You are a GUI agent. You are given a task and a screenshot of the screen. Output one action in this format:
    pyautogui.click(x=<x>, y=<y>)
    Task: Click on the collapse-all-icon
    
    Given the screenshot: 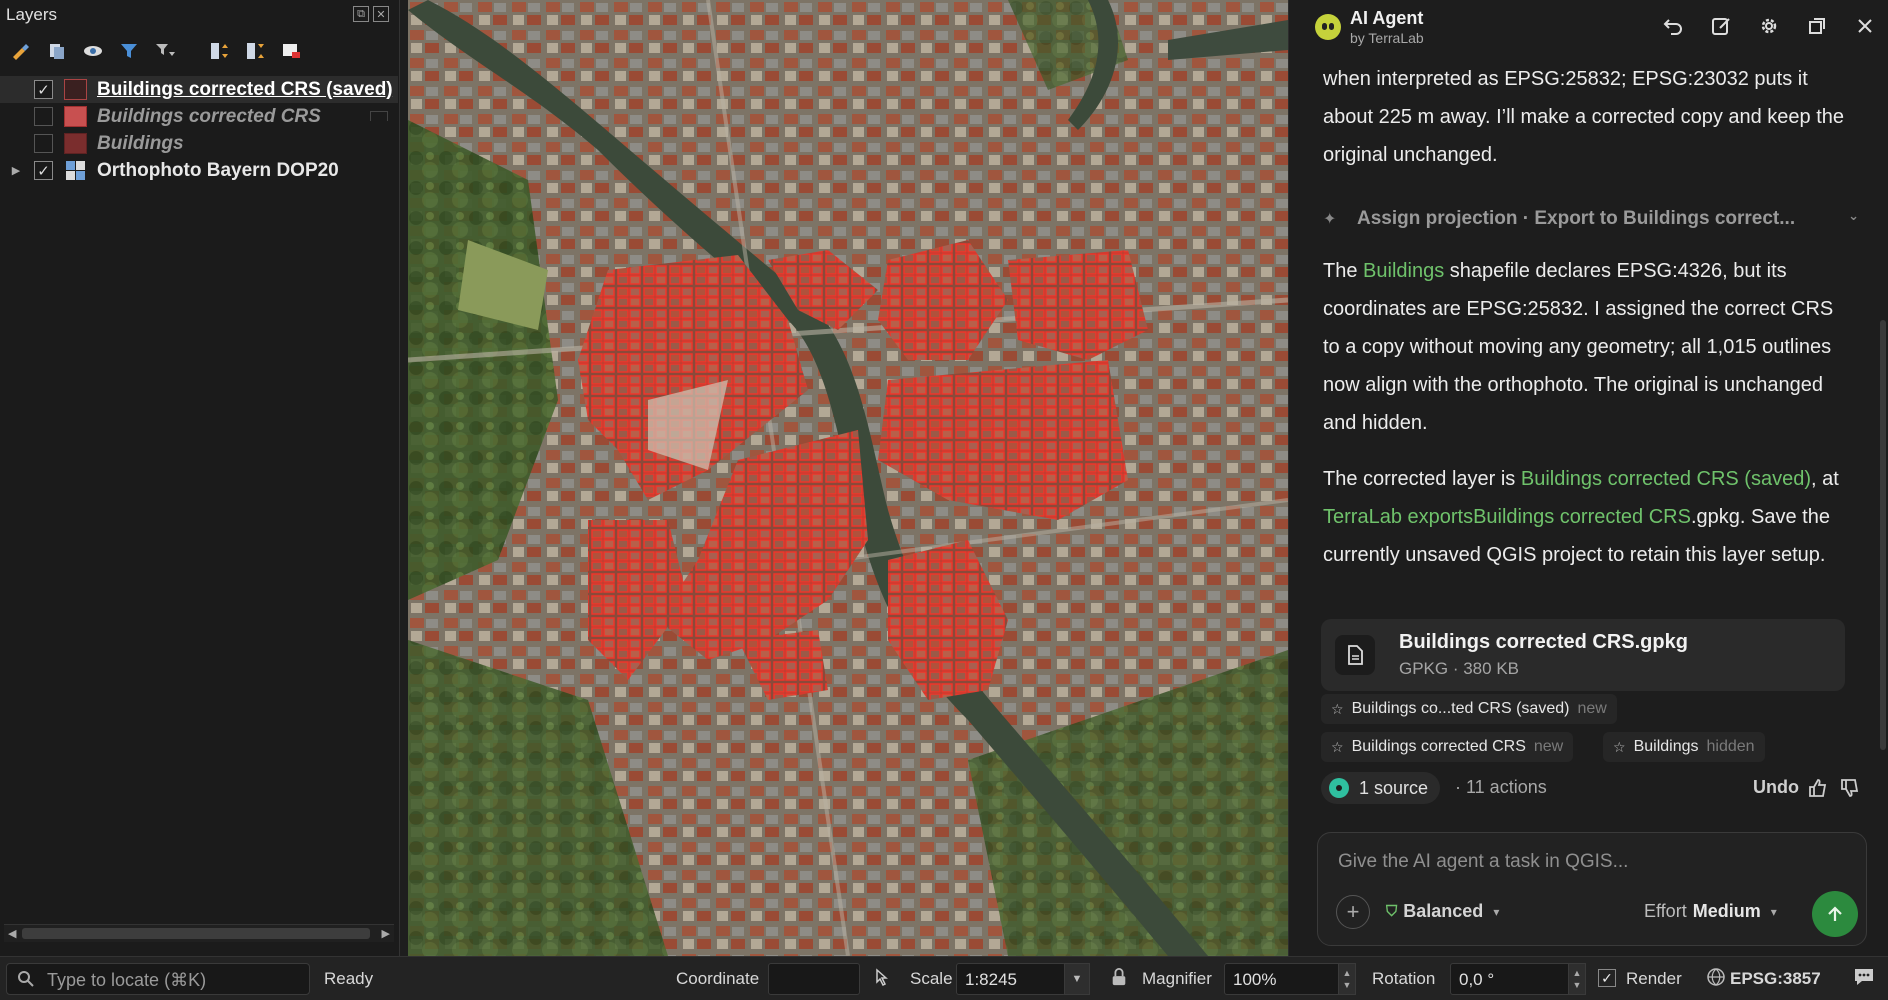 What is the action you would take?
    pyautogui.click(x=255, y=51)
    